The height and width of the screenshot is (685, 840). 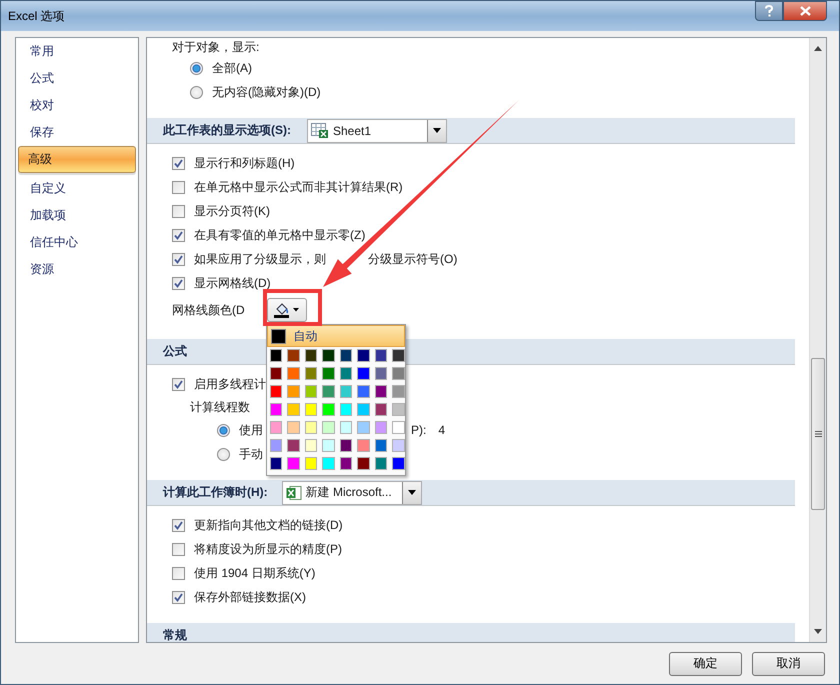 I want to click on category-item: 高级, so click(x=77, y=159).